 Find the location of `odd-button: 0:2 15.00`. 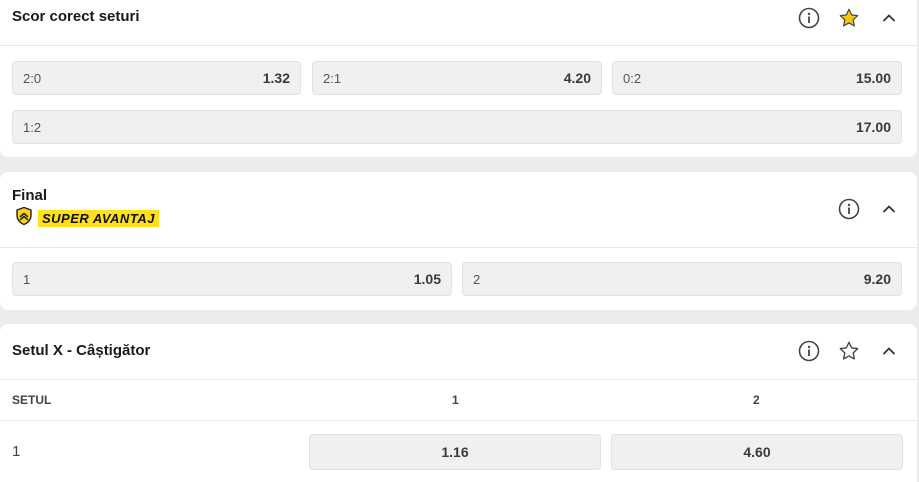

odd-button: 0:2 15.00 is located at coordinates (757, 78).